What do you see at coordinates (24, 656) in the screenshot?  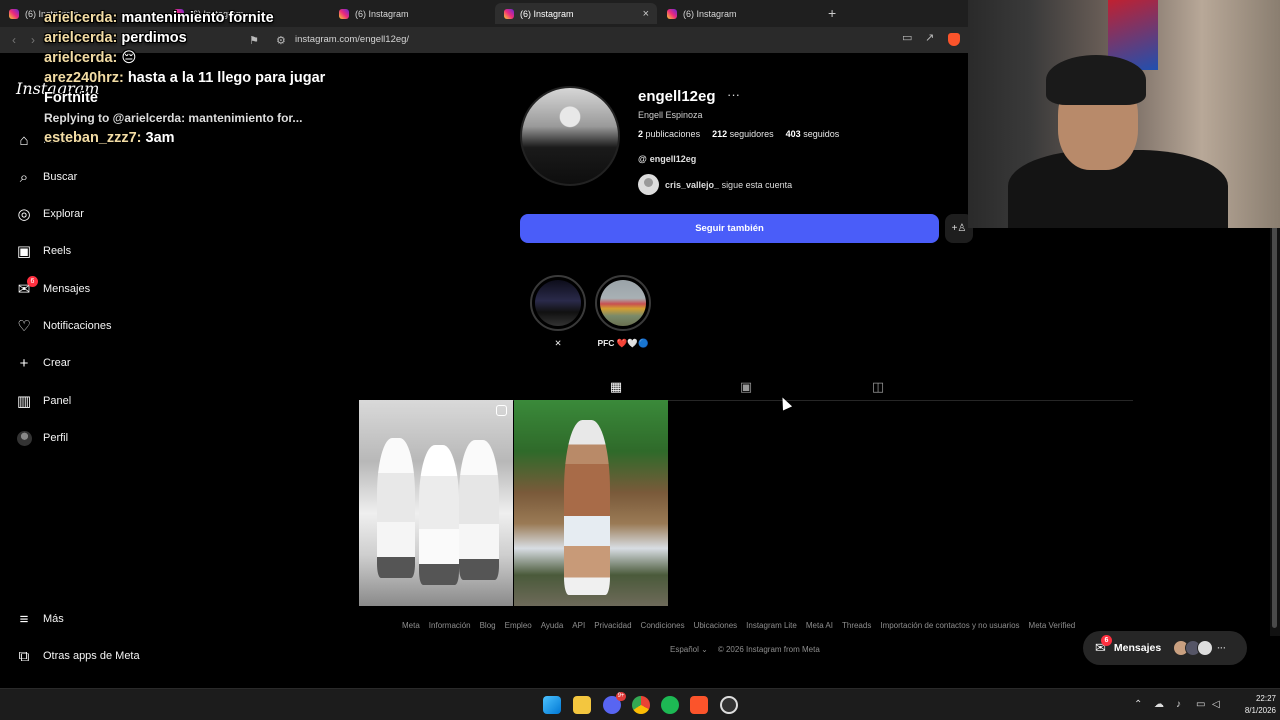 I see `meta-apps-icon: ⧉` at bounding box center [24, 656].